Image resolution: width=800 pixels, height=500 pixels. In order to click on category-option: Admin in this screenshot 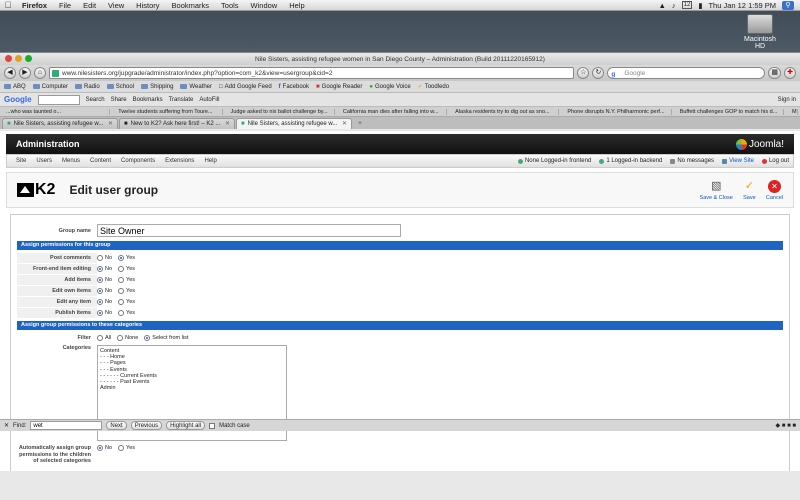, I will do `click(192, 388)`.